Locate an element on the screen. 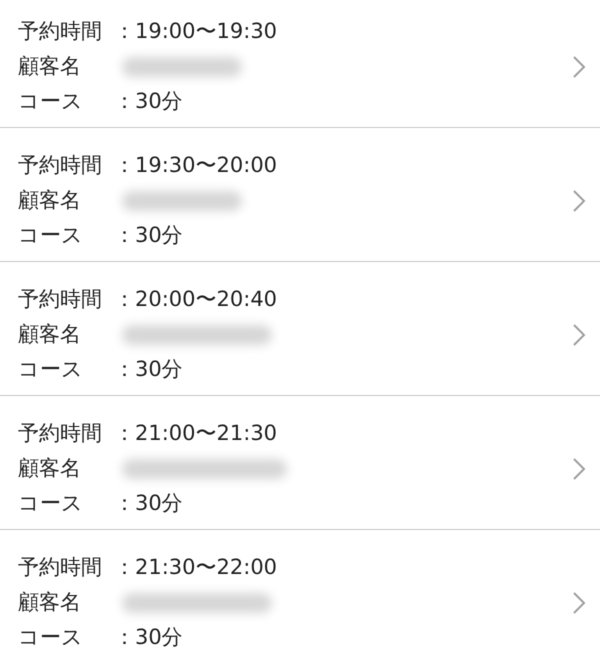 The width and height of the screenshot is (600, 659). field-value: ：19:00〜19:30 is located at coordinates (196, 31).